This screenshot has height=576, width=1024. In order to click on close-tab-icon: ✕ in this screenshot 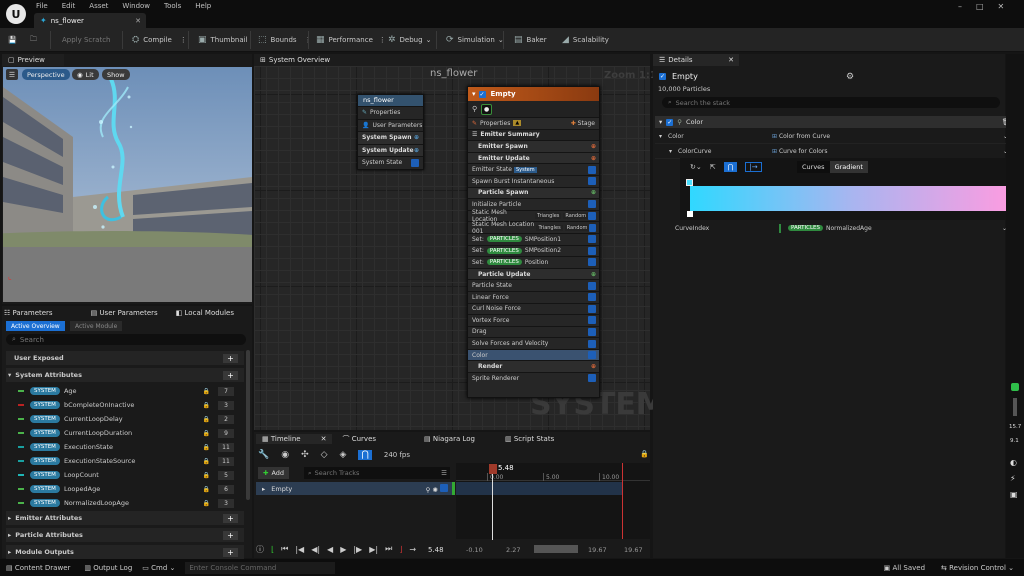, I will do `click(138, 21)`.